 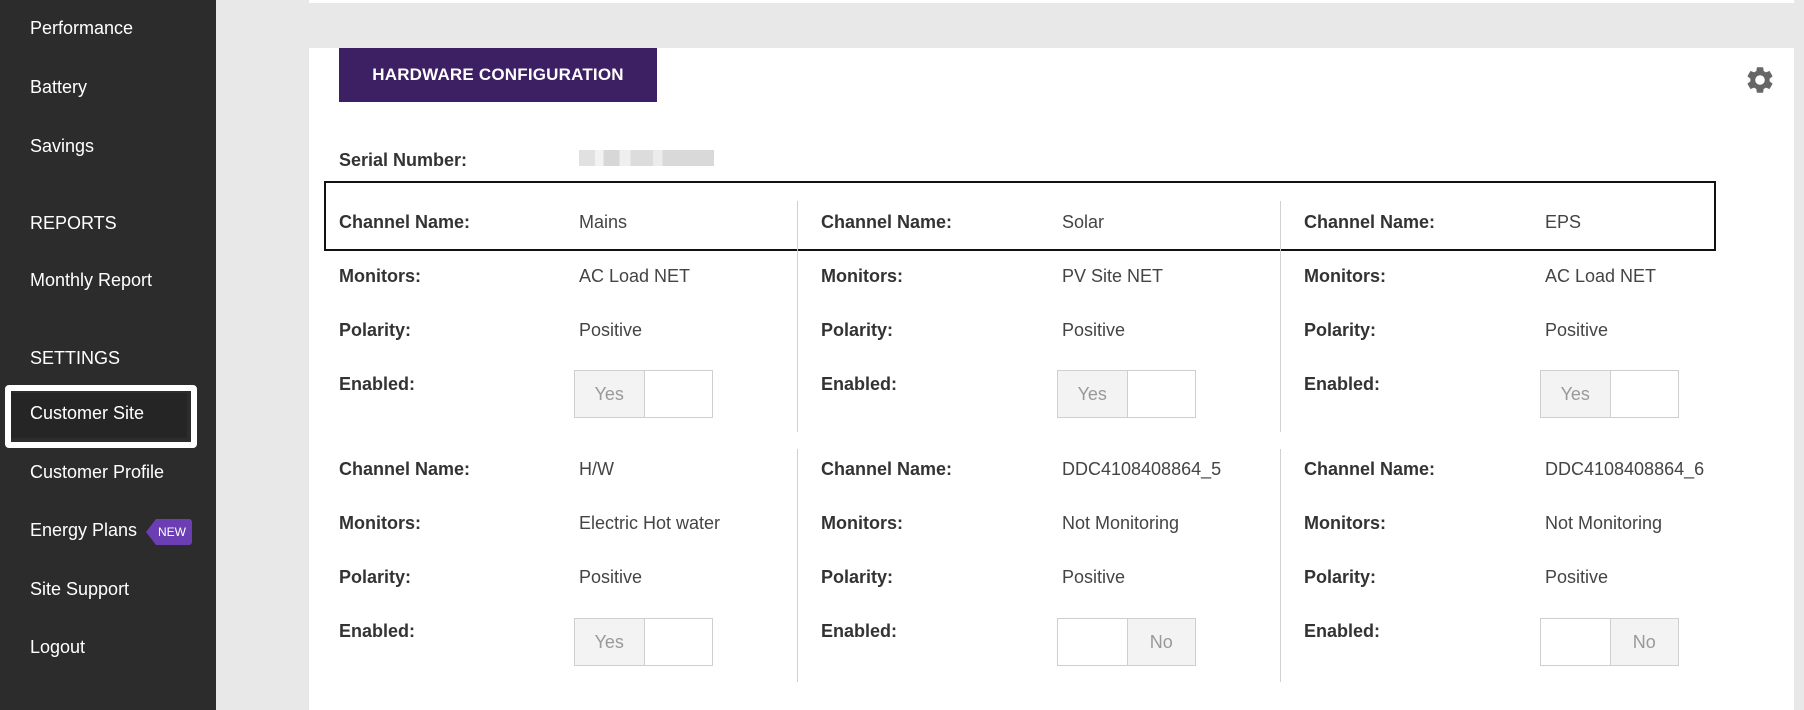 What do you see at coordinates (403, 160) in the screenshot?
I see `serial-number-label: Serial Number:` at bounding box center [403, 160].